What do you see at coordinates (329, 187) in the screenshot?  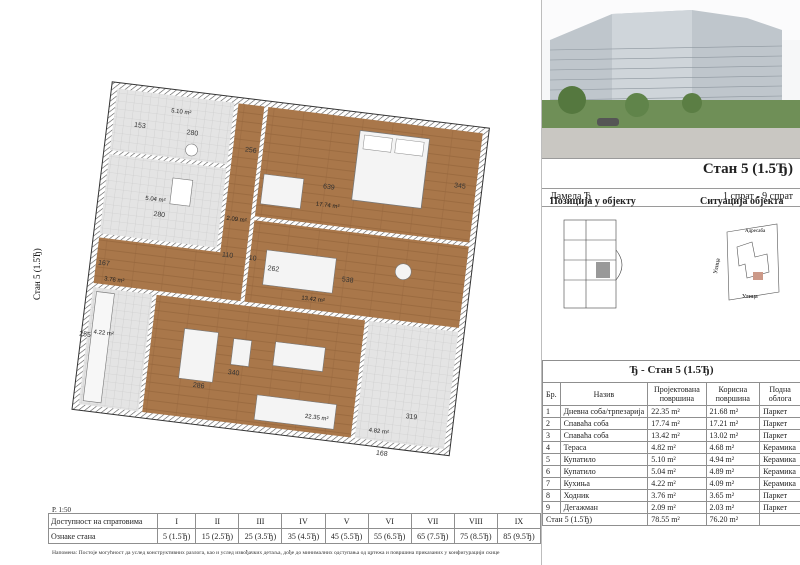 I see `dim-639: 639` at bounding box center [329, 187].